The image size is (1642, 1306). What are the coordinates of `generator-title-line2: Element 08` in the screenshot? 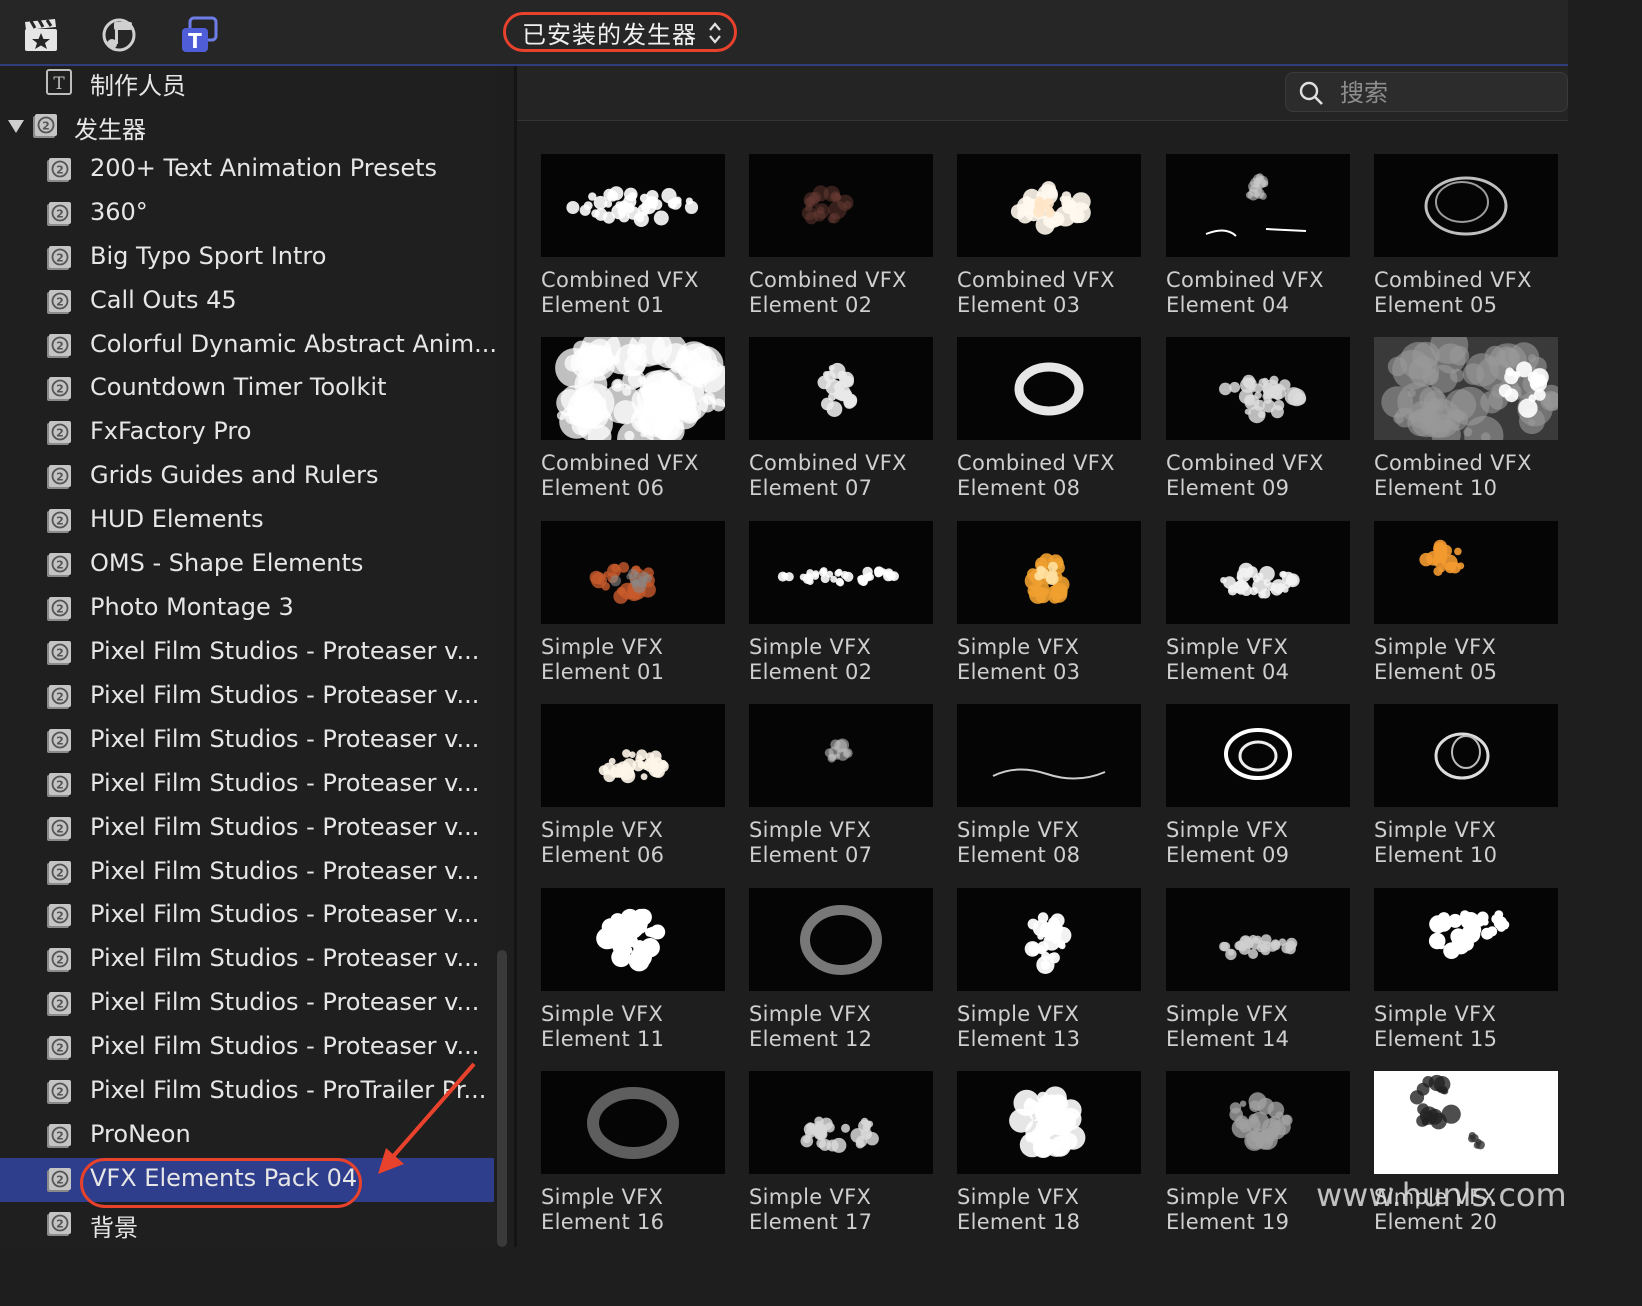 It's located at (1019, 488).